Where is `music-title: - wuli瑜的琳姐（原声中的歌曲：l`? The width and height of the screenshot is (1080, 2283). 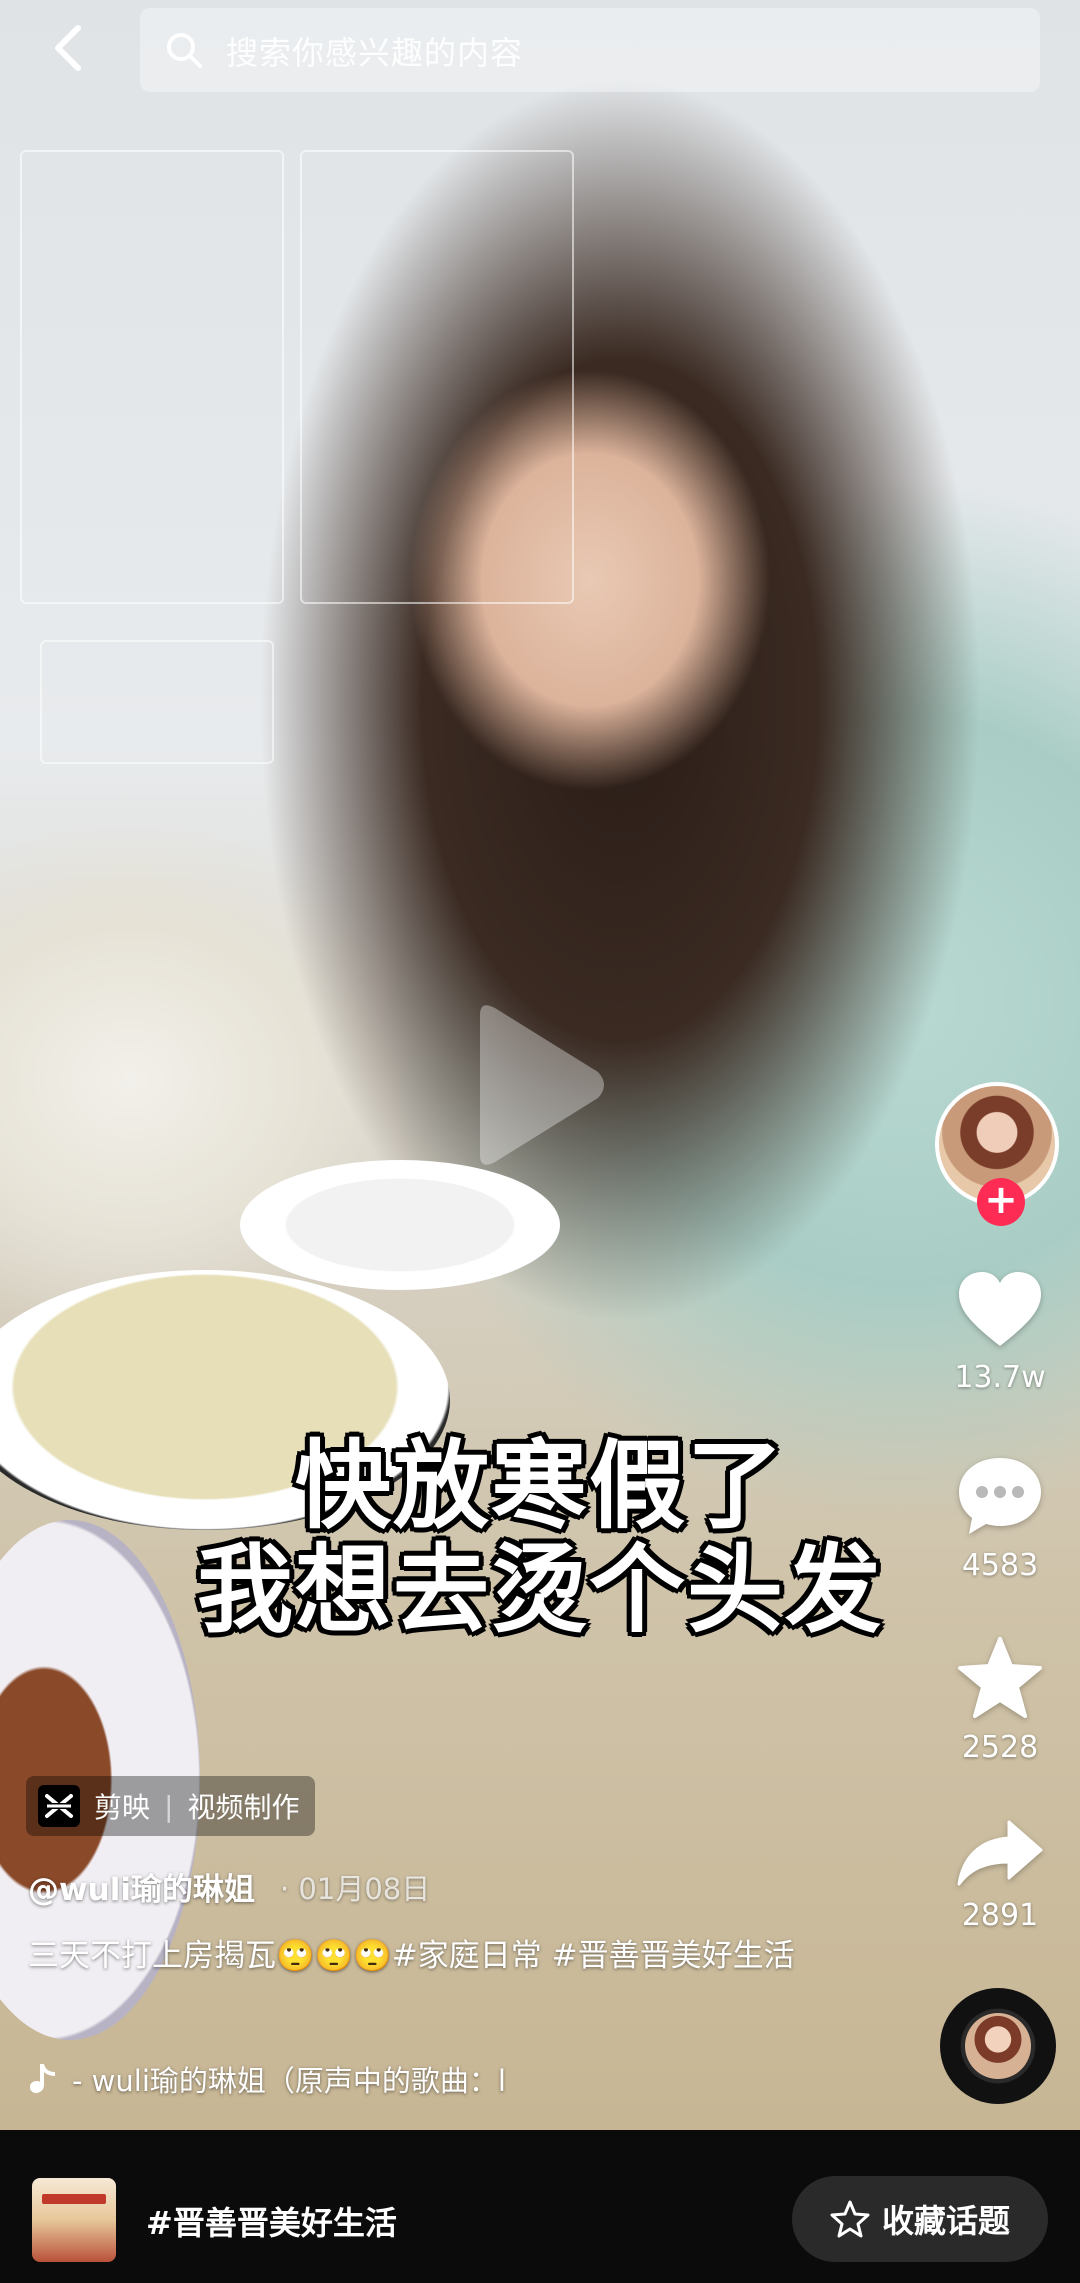
music-title: - wuli瑜的琳姐（原声中的歌曲：l is located at coordinates (289, 2081).